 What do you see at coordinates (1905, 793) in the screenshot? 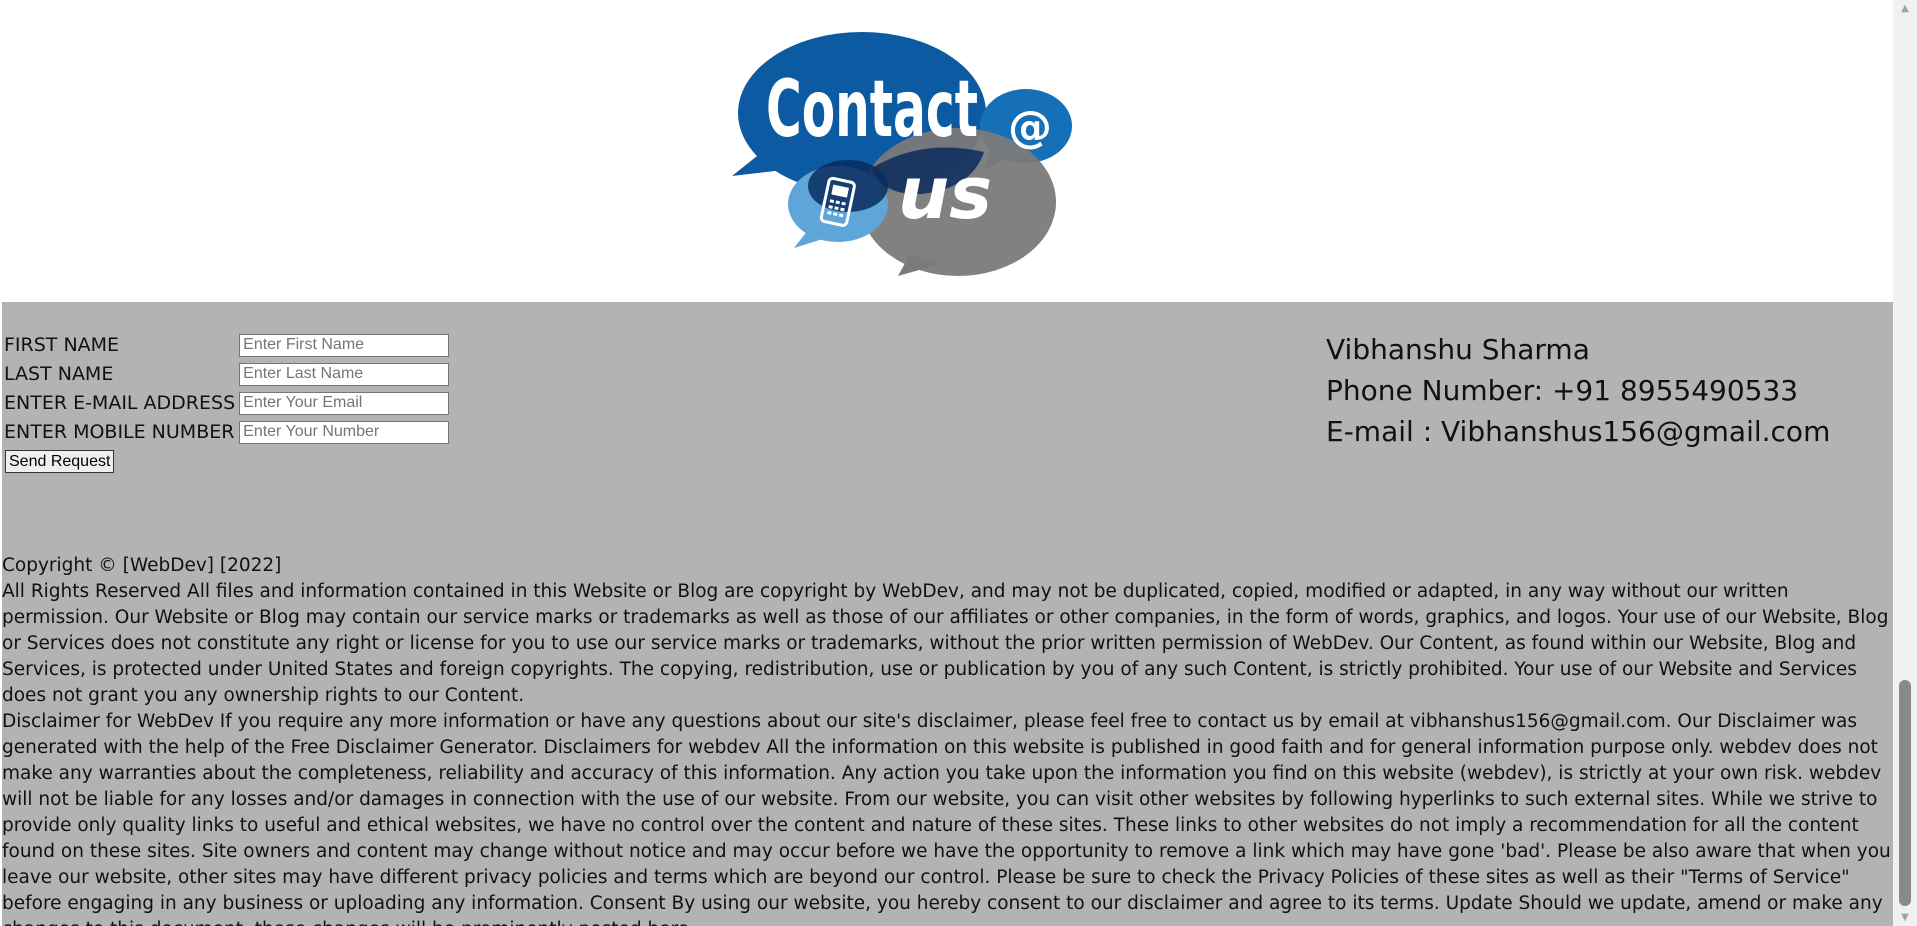
I see `scrollbar-thumb` at bounding box center [1905, 793].